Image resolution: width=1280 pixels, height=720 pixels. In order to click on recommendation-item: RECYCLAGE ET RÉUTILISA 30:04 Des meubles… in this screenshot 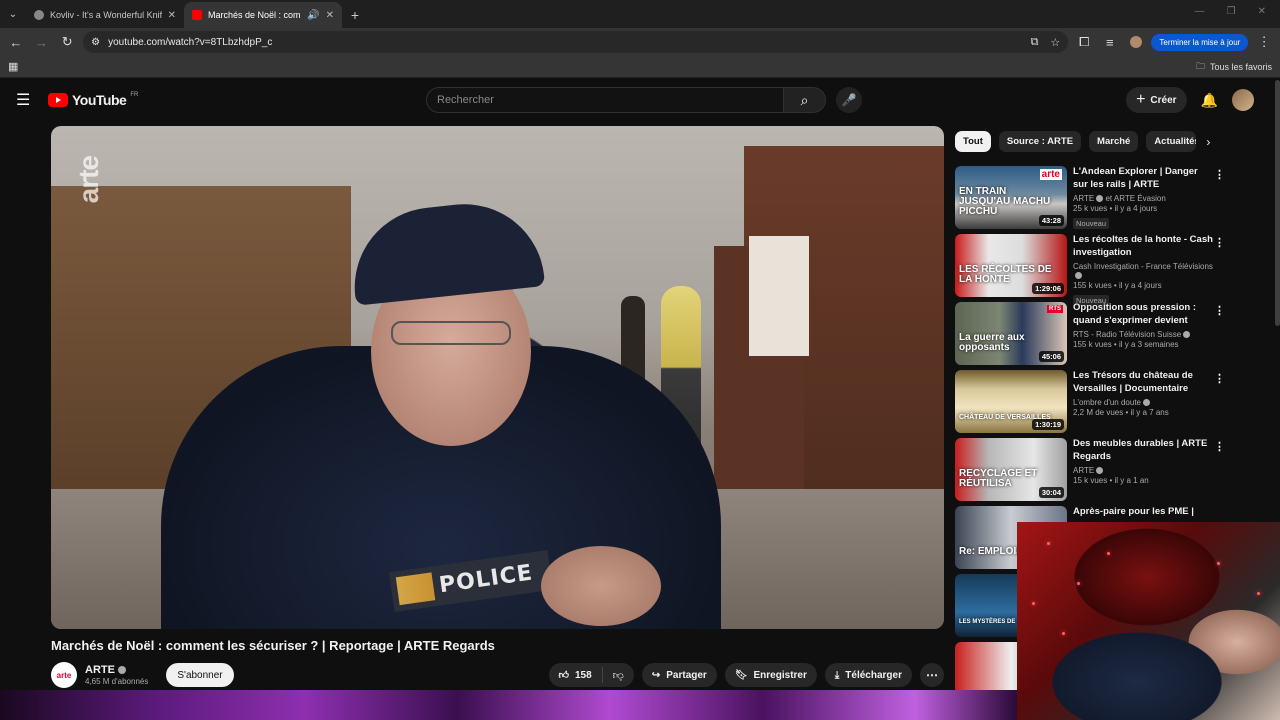, I will do `click(1090, 469)`.